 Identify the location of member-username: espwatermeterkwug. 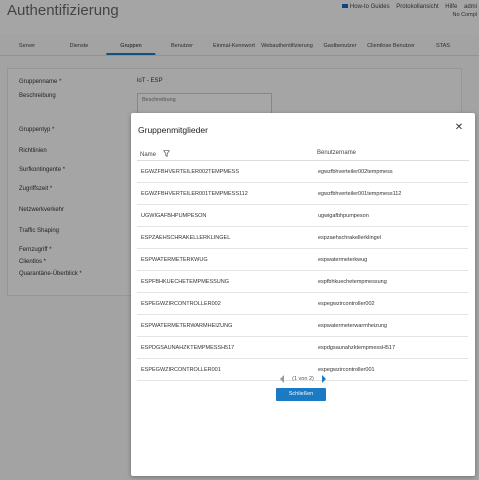
(343, 260).